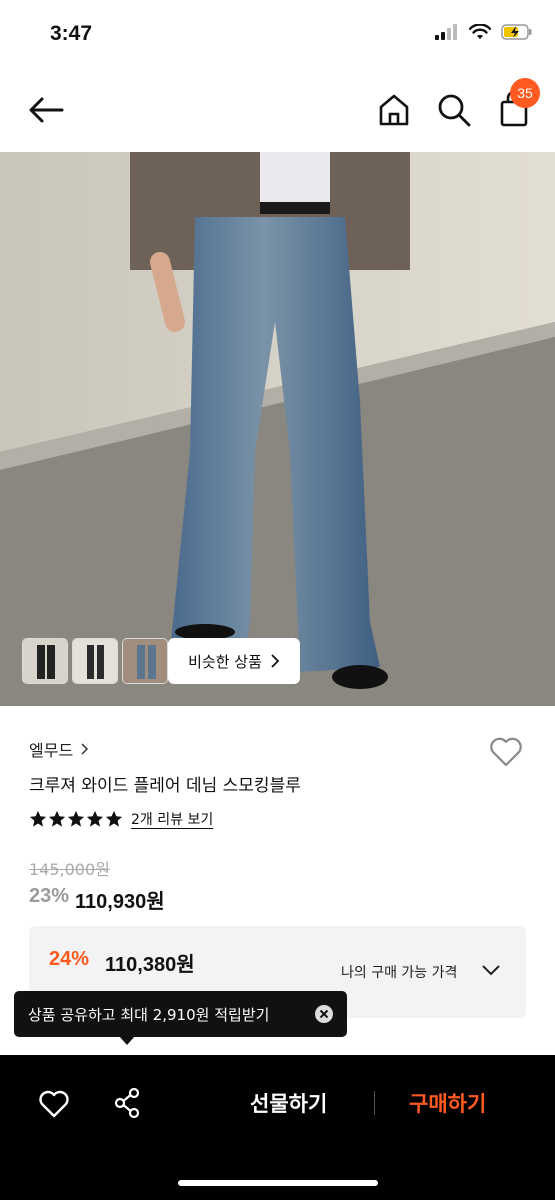 Image resolution: width=555 pixels, height=1200 pixels. What do you see at coordinates (446, 32) in the screenshot?
I see `cellular-signal-icon` at bounding box center [446, 32].